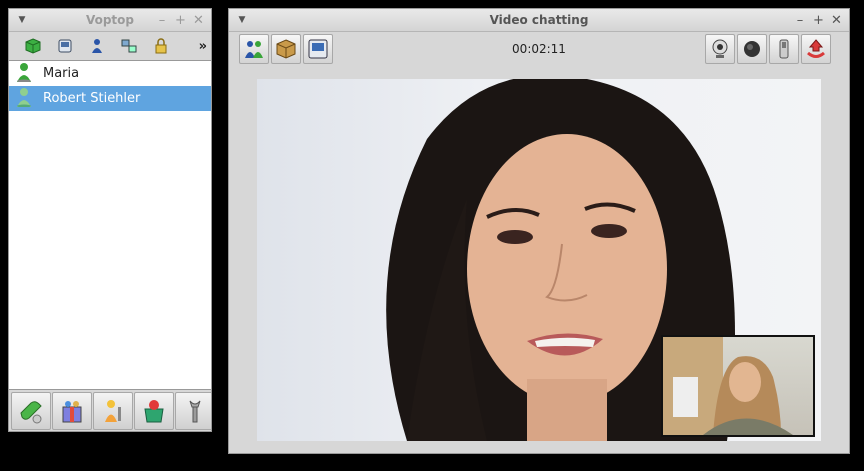 The image size is (864, 471). I want to click on contacts-titlebar: ▼ Voptop – + ✕, so click(110, 20).